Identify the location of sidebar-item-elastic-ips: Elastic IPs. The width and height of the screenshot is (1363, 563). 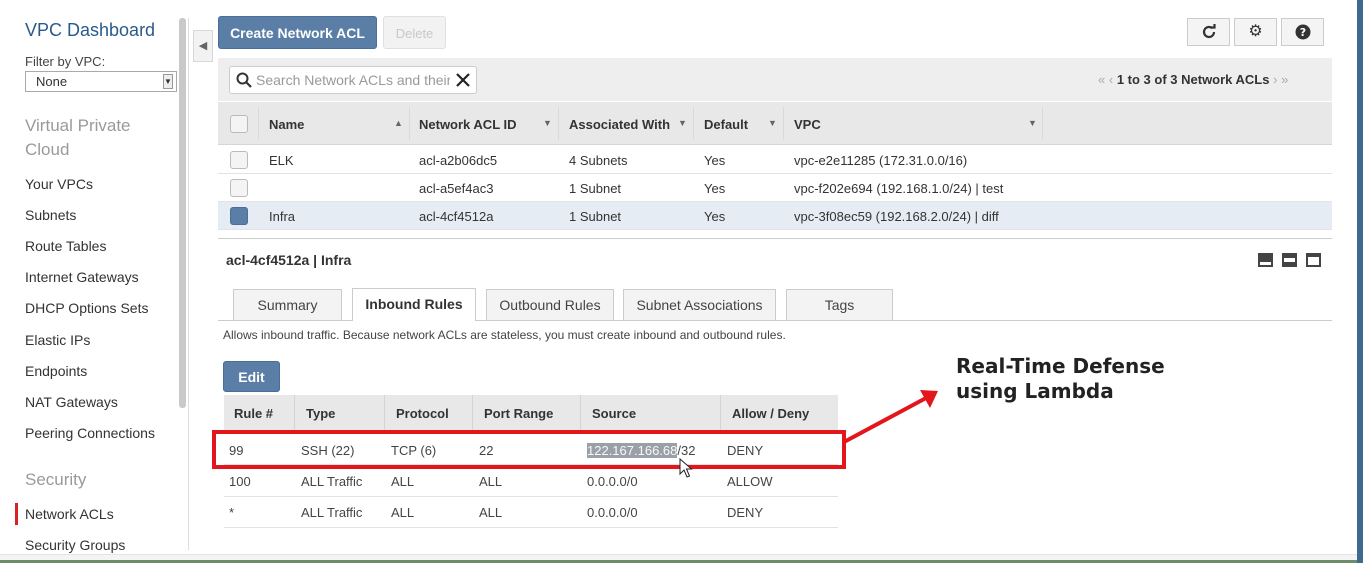
(57, 340).